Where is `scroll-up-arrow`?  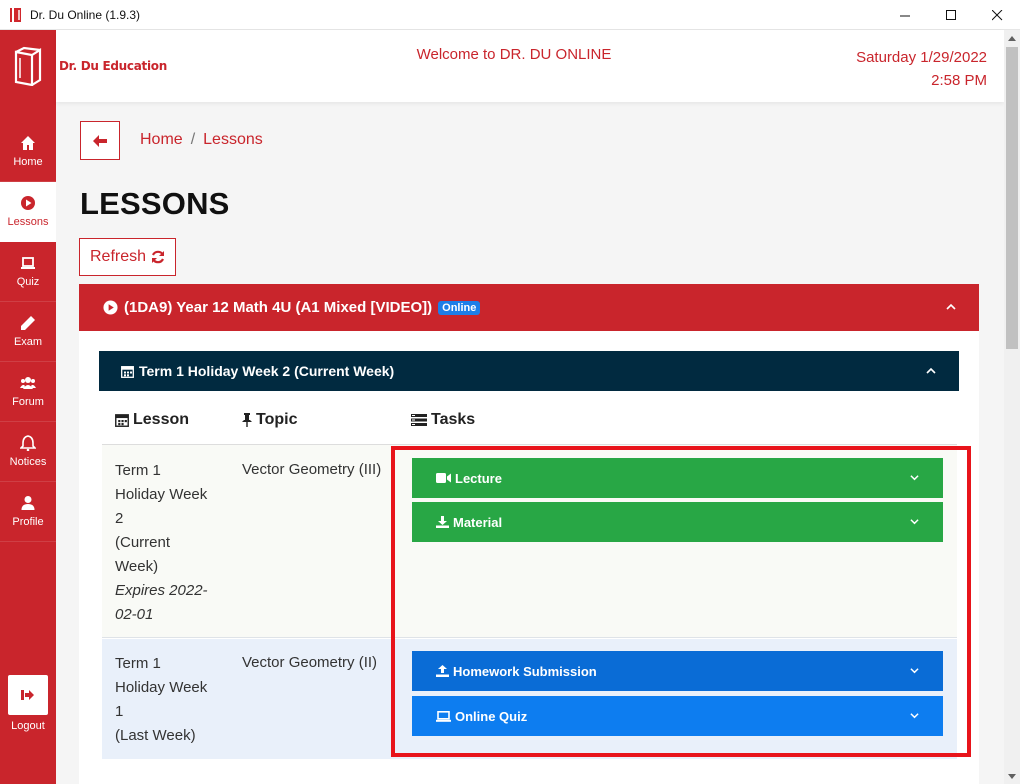
scroll-up-arrow is located at coordinates (1012, 38).